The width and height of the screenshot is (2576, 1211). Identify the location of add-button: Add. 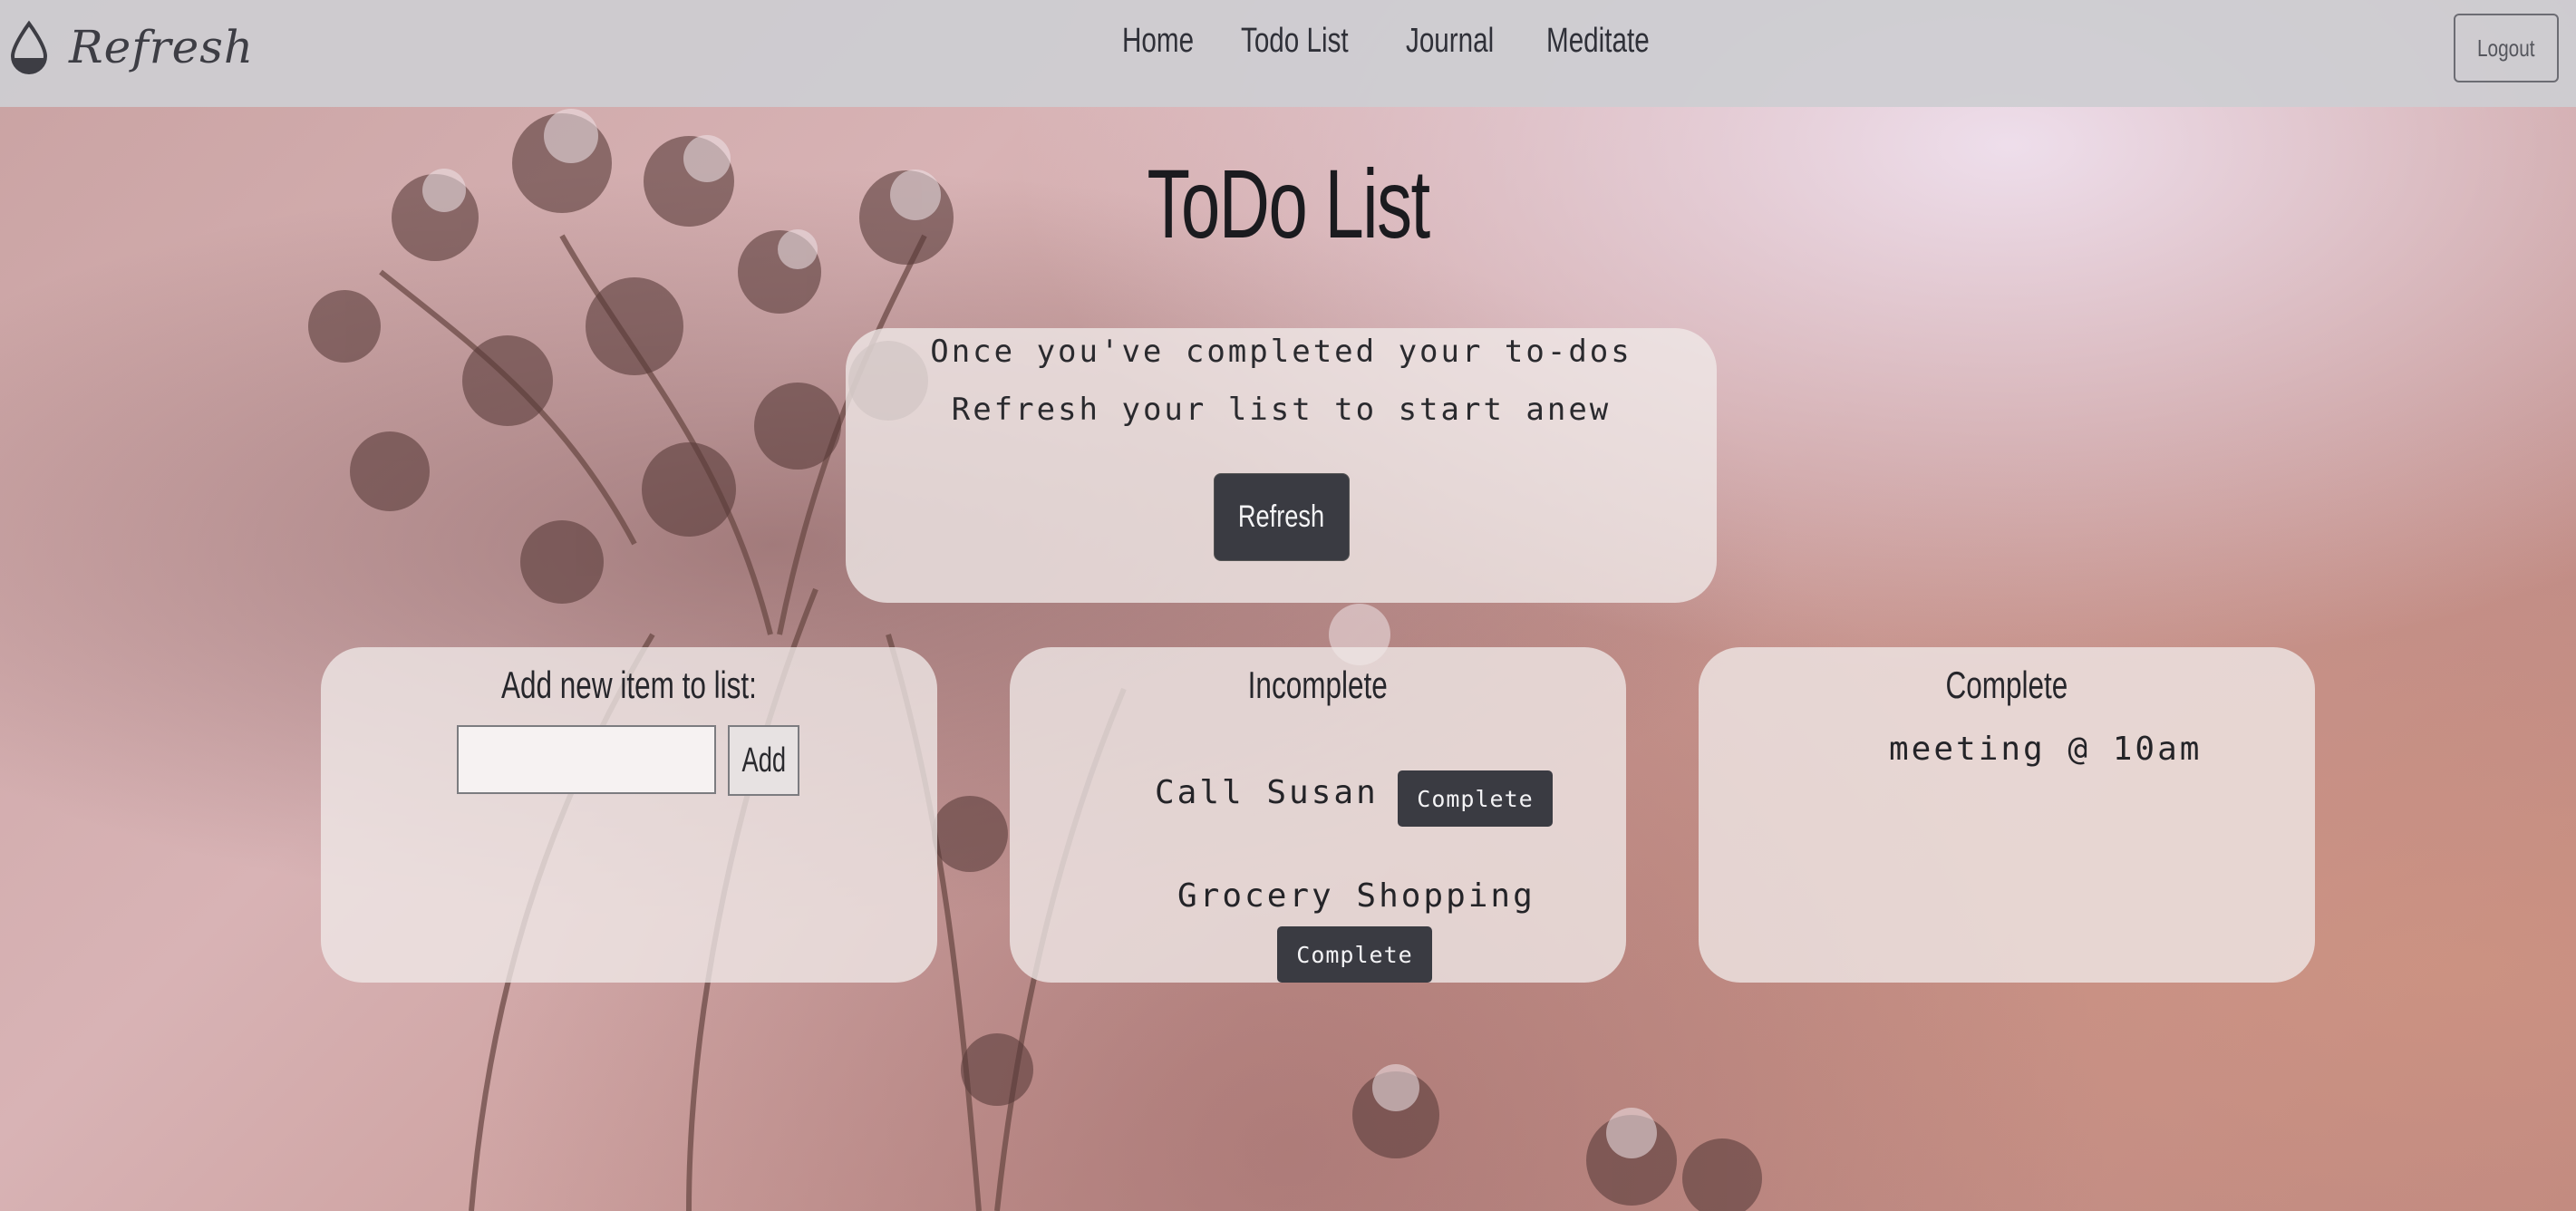
(763, 760).